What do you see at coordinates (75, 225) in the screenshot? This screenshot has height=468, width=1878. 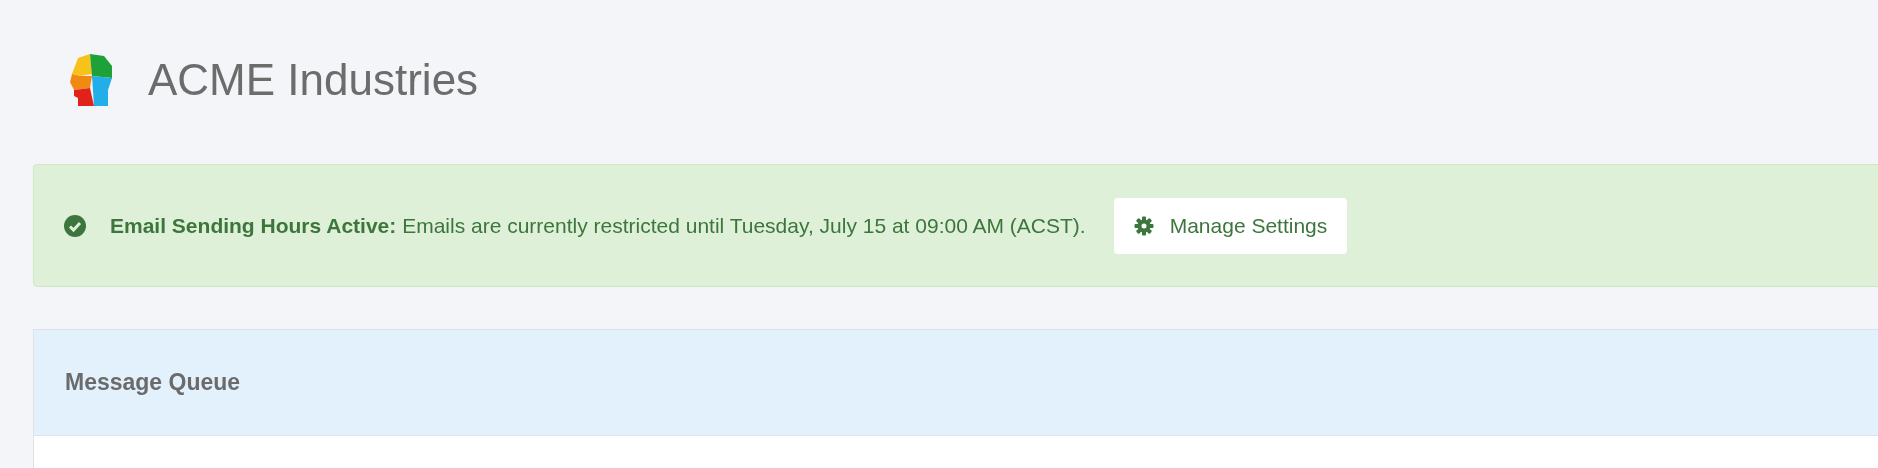 I see `check-circle-icon` at bounding box center [75, 225].